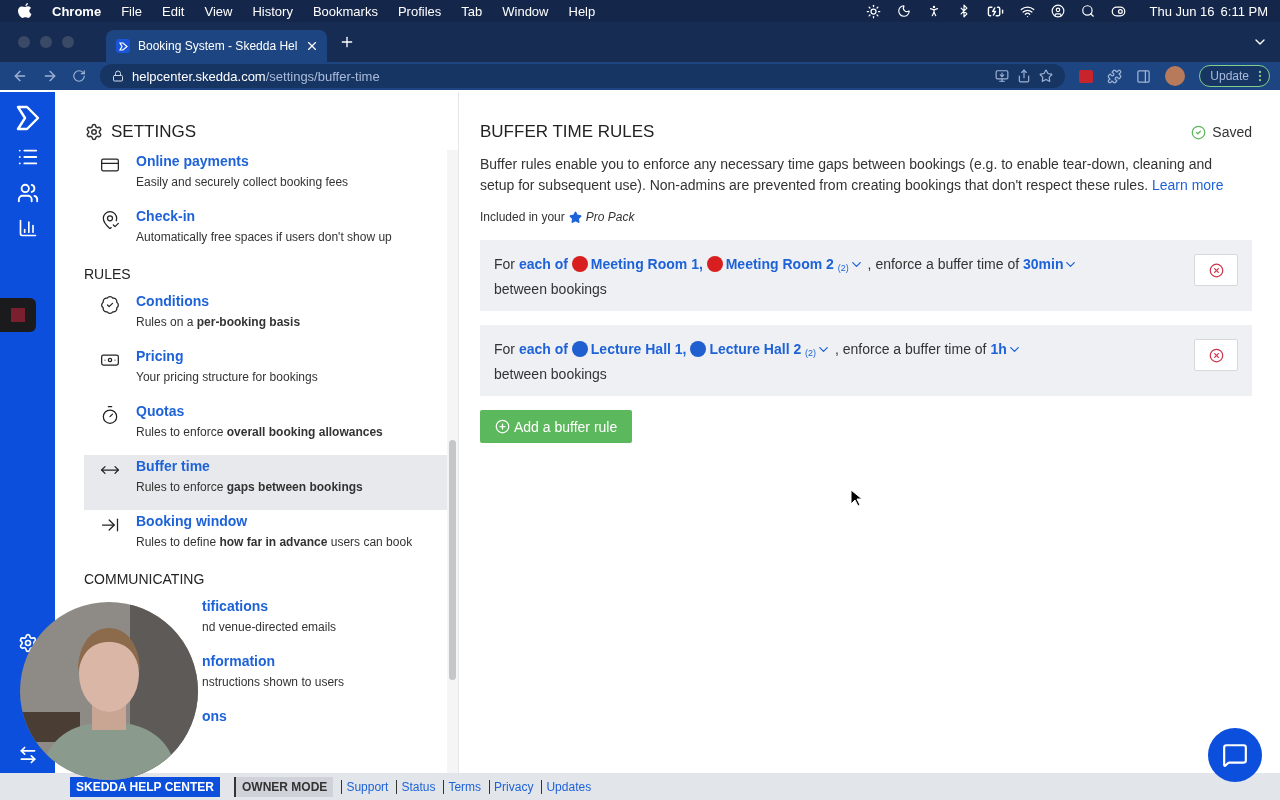 This screenshot has width=1280, height=800. What do you see at coordinates (1043, 264) in the screenshot?
I see `duration-link: 30min` at bounding box center [1043, 264].